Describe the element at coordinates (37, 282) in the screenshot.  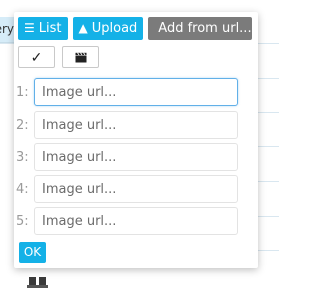
I see `people-icon` at that location.